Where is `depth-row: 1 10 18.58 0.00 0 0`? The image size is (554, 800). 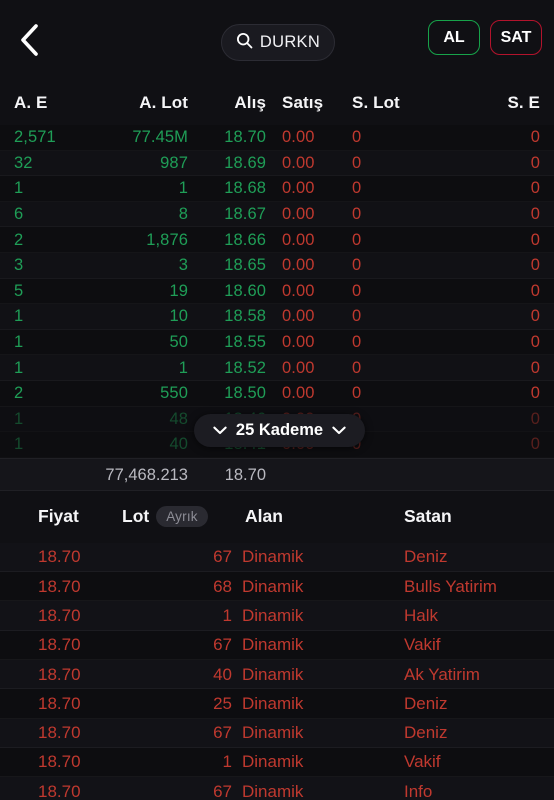
depth-row: 1 10 18.58 0.00 0 0 is located at coordinates (277, 317).